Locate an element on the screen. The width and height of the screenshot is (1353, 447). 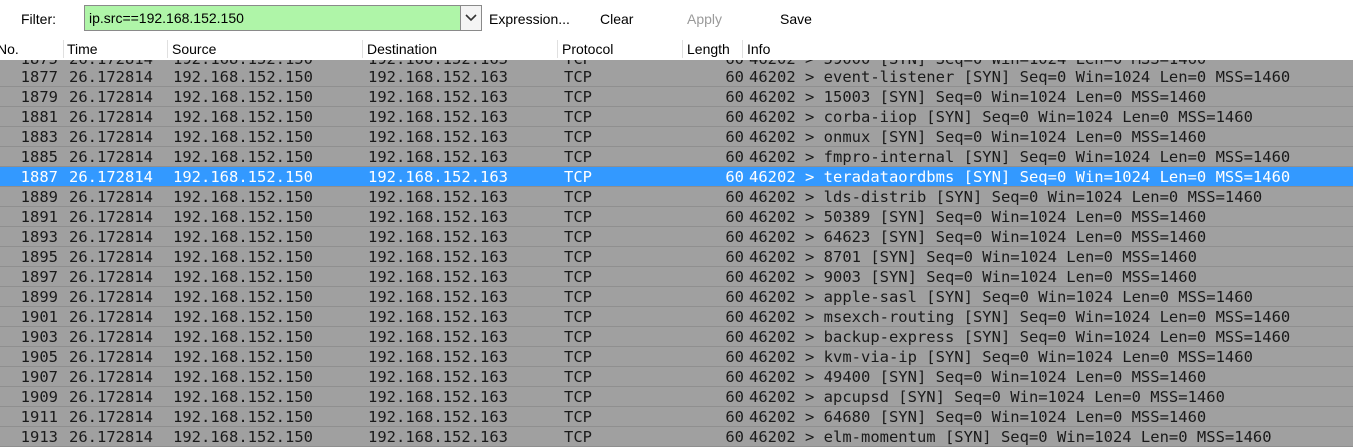
column-header-no: No. is located at coordinates (9, 49).